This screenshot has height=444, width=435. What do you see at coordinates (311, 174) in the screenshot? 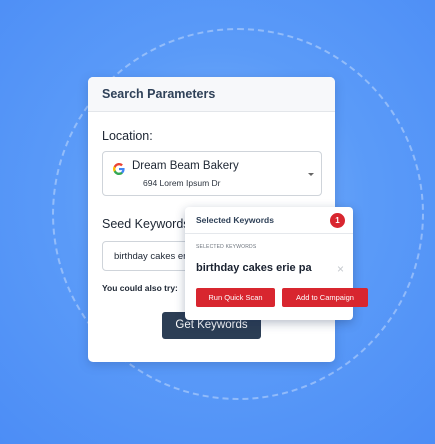
I see `chevron-down-icon` at bounding box center [311, 174].